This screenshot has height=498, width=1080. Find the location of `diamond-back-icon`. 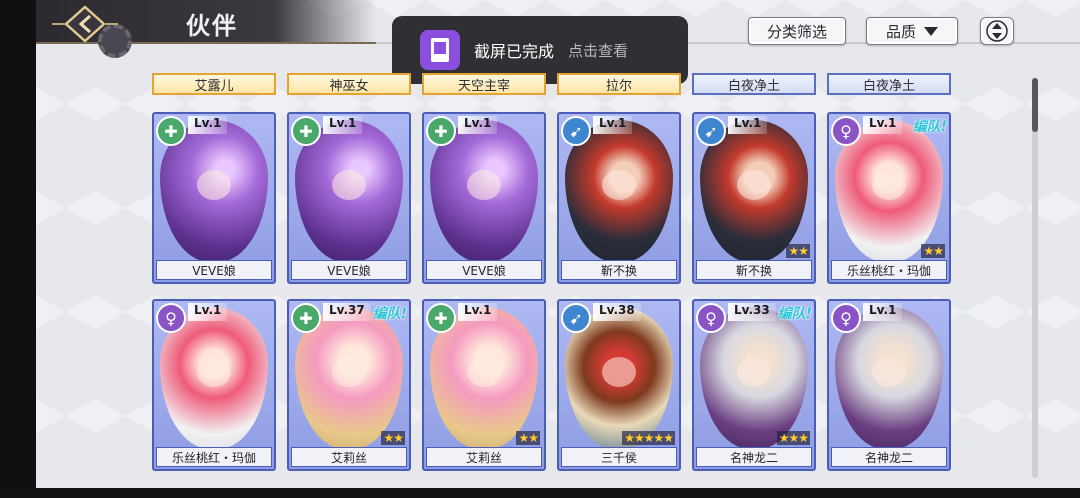

diamond-back-icon is located at coordinates (85, 24).